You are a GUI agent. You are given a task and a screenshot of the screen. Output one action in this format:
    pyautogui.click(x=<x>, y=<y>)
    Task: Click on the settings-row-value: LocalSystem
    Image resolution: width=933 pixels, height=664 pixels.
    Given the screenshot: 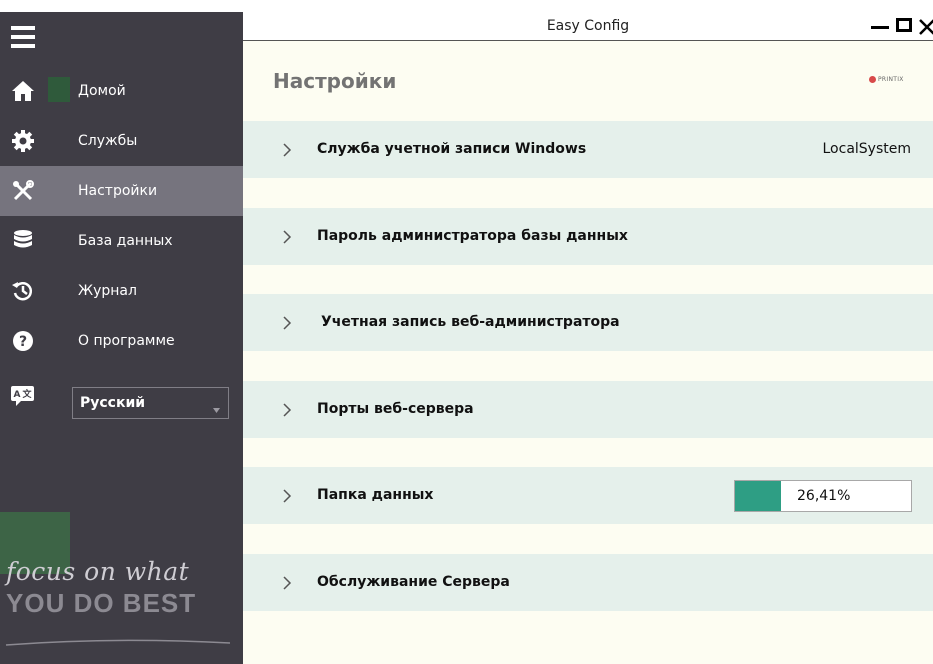 What is the action you would take?
    pyautogui.click(x=867, y=149)
    